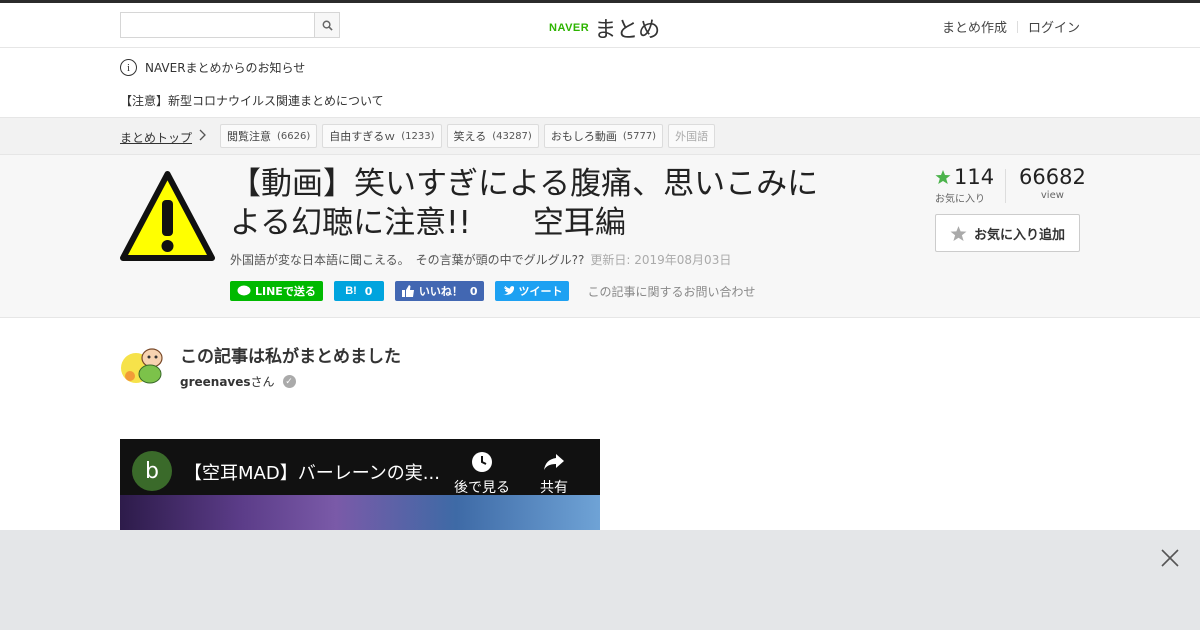 Image resolution: width=1200 pixels, height=630 pixels. What do you see at coordinates (1052, 177) in the screenshot?
I see `view-count: 66682` at bounding box center [1052, 177].